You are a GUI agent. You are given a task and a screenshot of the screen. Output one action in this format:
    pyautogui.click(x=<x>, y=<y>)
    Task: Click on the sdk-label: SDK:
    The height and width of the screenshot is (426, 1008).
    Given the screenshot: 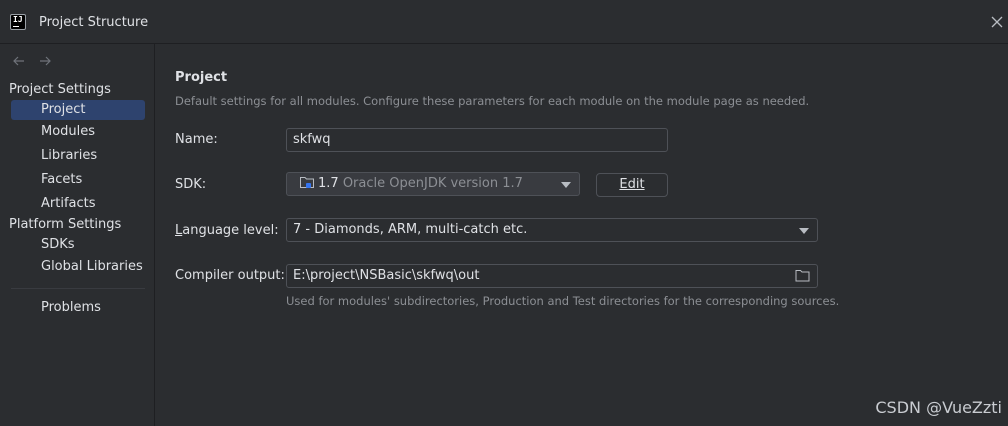 What is the action you would take?
    pyautogui.click(x=191, y=184)
    